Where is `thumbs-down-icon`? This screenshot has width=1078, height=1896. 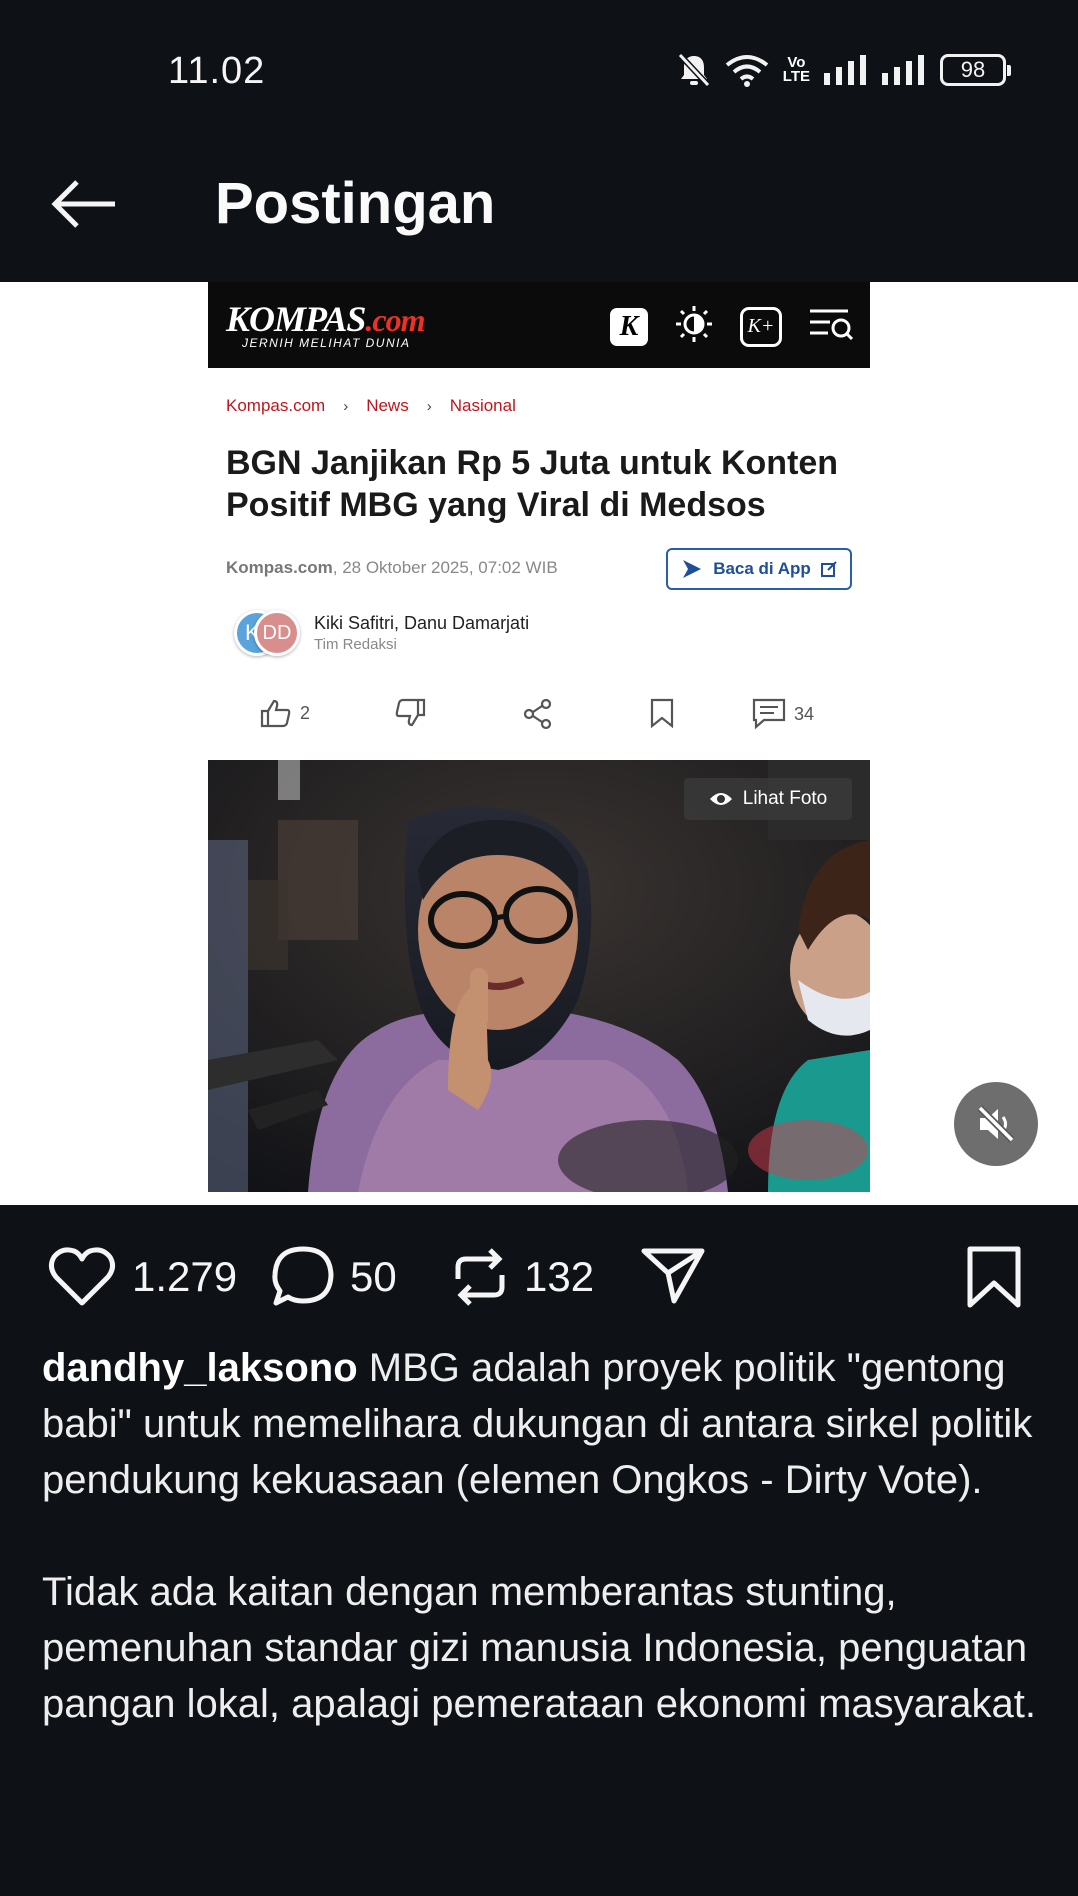 thumbs-down-icon is located at coordinates (410, 712).